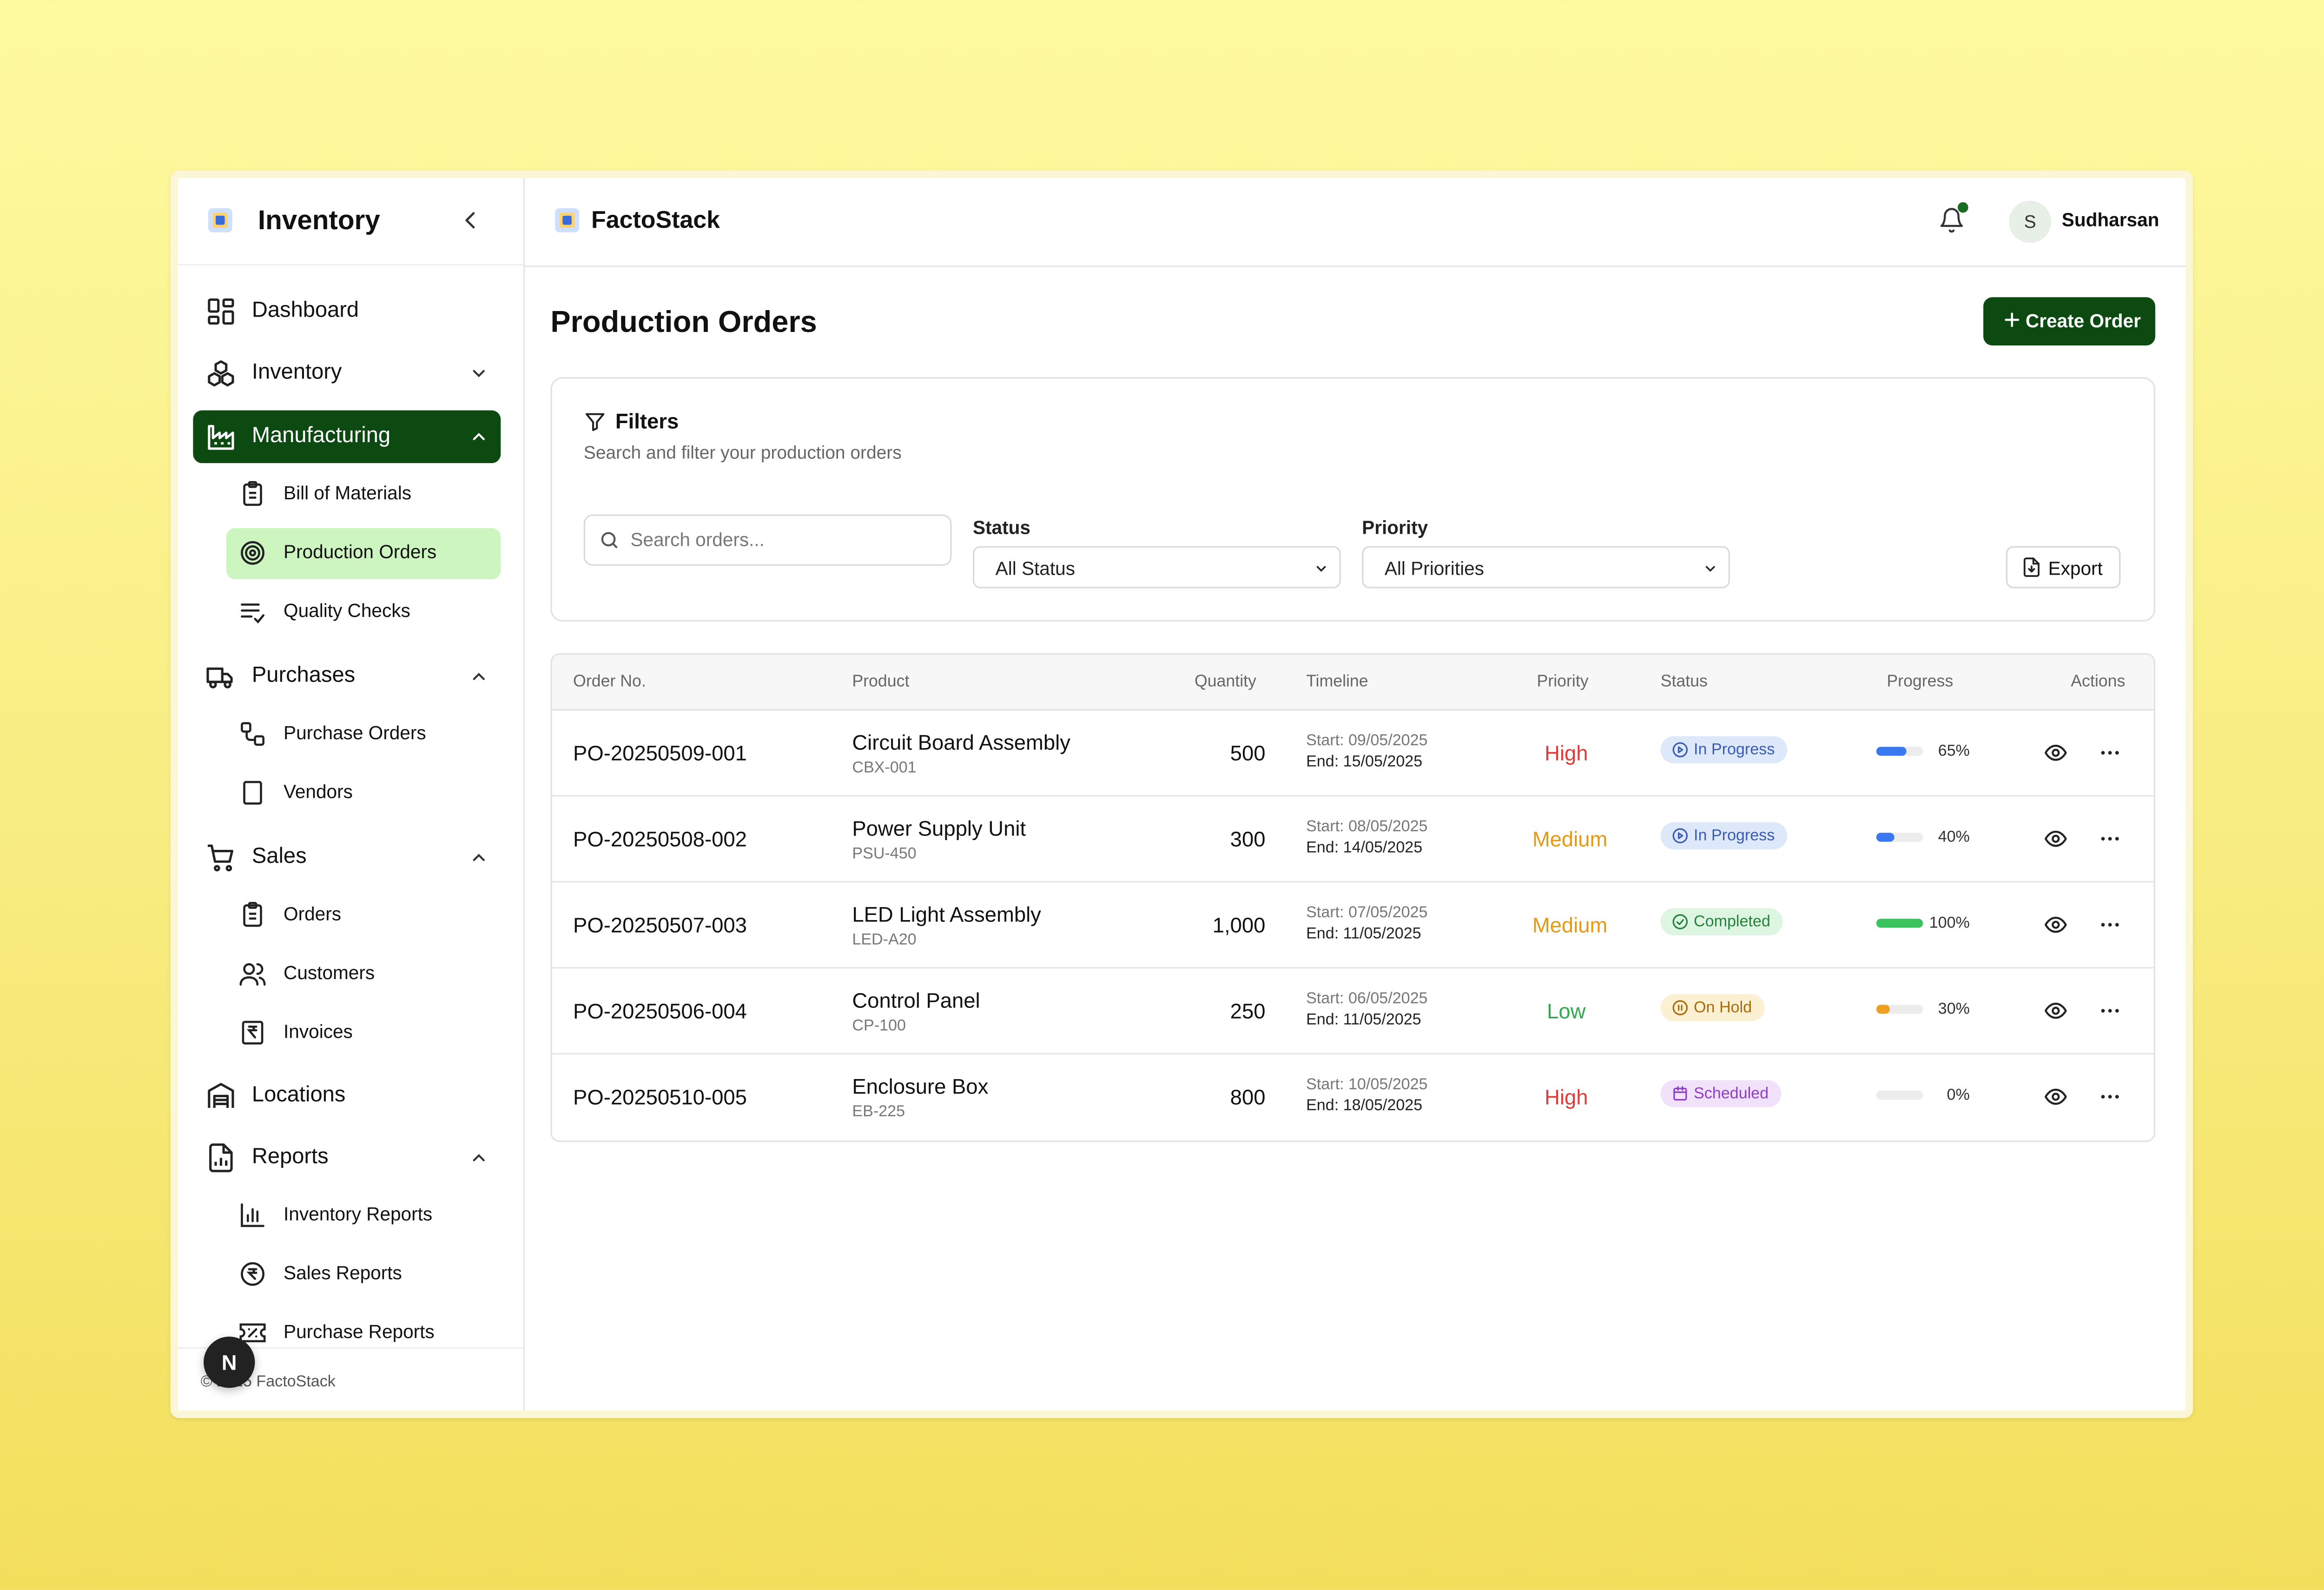 The width and height of the screenshot is (2324, 1590). Describe the element at coordinates (1367, 912) in the screenshot. I see `timeline-start: Start: 07/05/2025` at that location.